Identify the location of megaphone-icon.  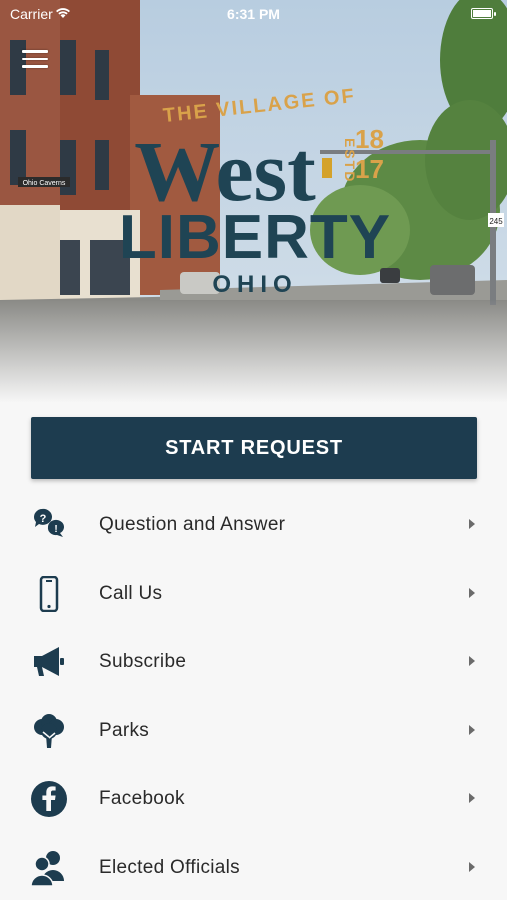
(49, 662).